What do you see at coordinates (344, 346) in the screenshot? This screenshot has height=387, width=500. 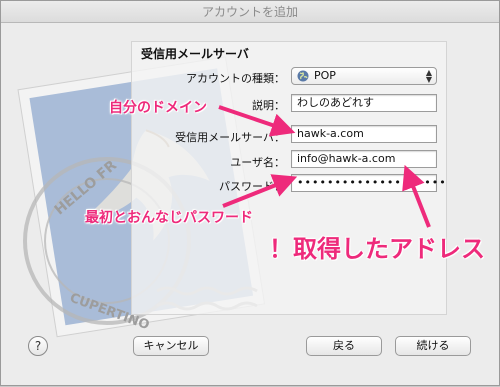 I see `back-button: 戻る` at bounding box center [344, 346].